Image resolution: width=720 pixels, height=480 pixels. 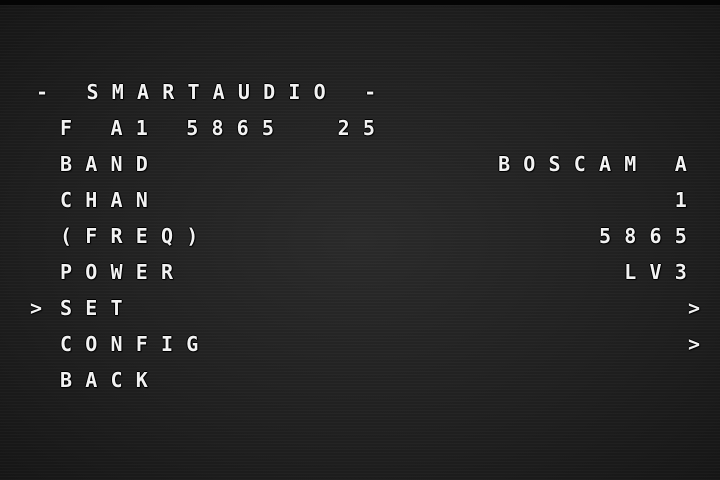 I want to click on menu-item-band: BAND, so click(x=110, y=164).